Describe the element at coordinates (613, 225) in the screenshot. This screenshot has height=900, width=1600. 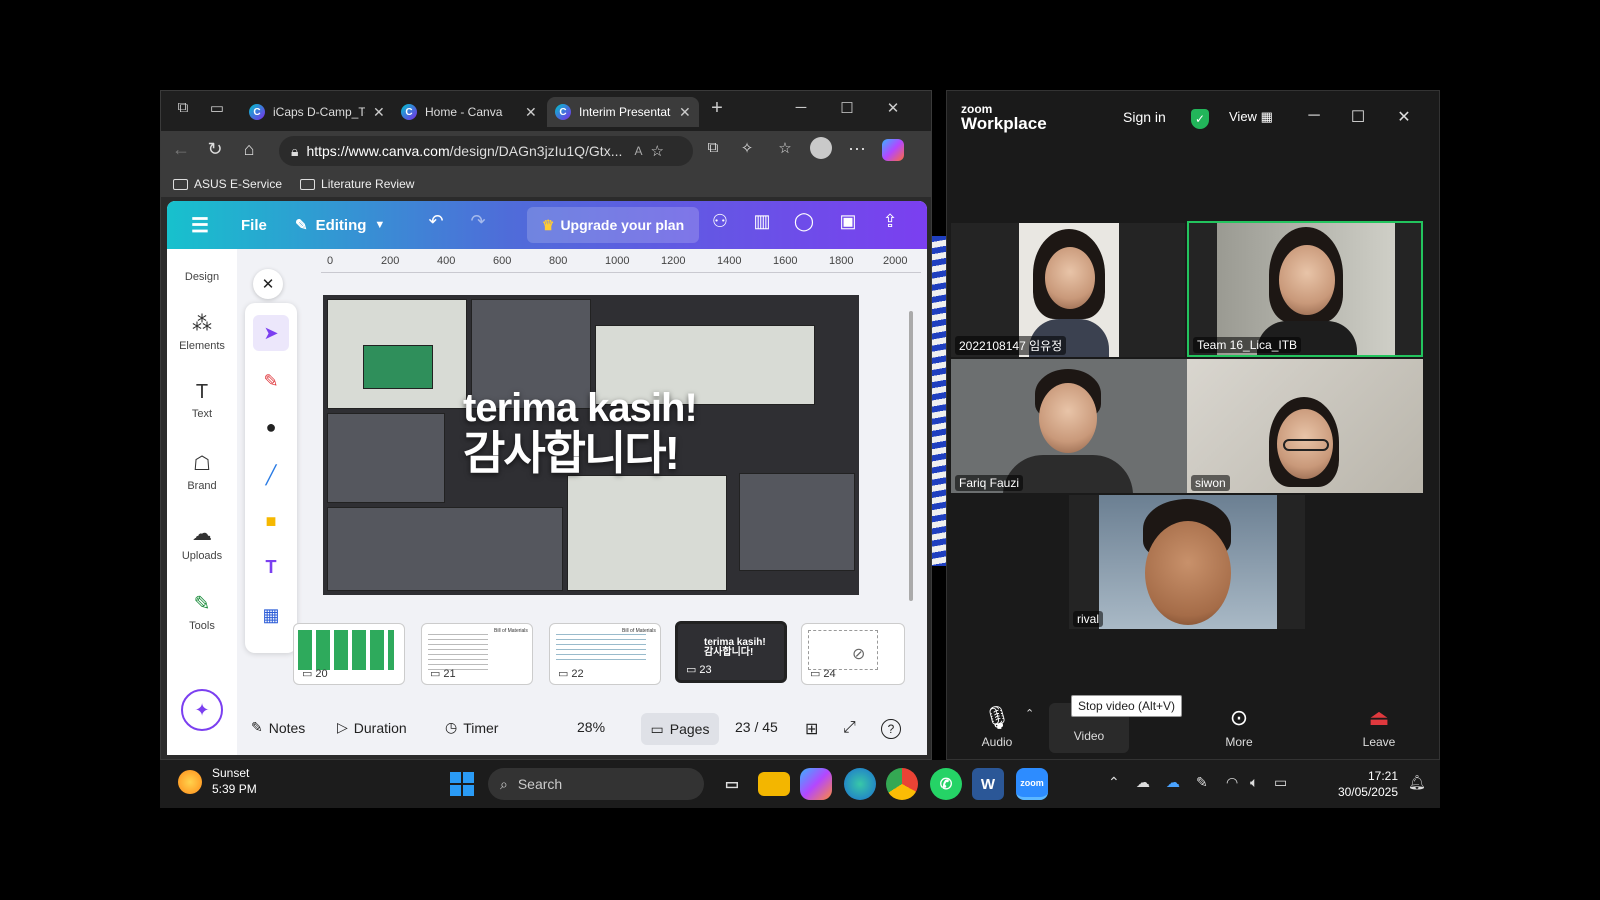
I see `upgrade-plan-button: ♛ Upgrade your plan` at that location.